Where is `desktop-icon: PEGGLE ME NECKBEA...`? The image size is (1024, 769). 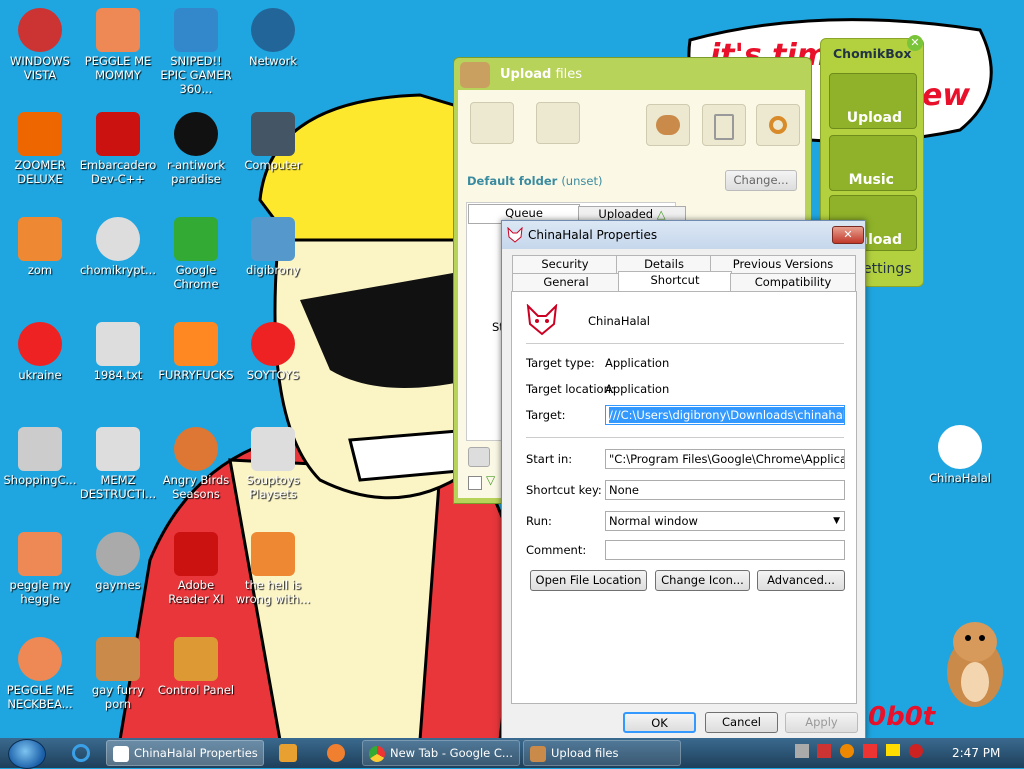 desktop-icon: PEGGLE ME NECKBEA... is located at coordinates (40, 674).